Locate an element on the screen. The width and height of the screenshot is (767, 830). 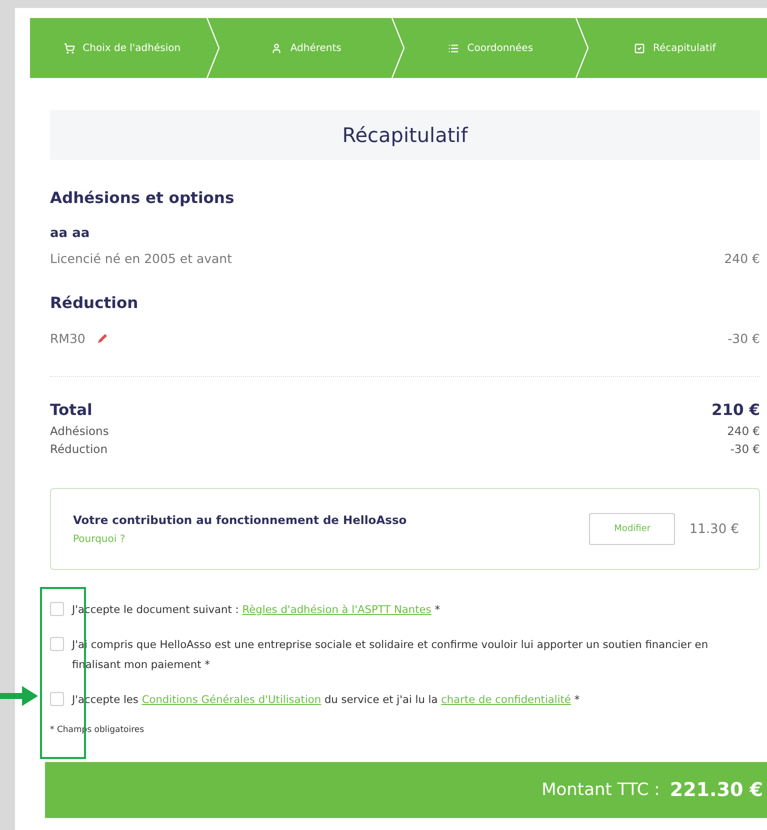
arrow-icon is located at coordinates (20, 696).